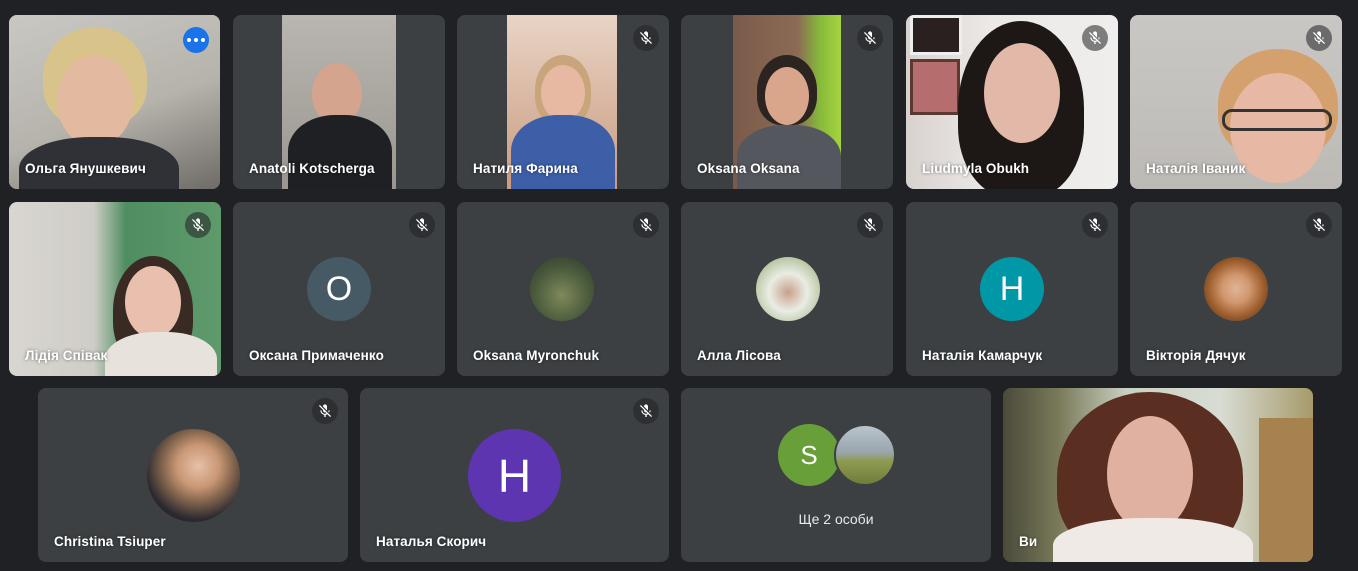  What do you see at coordinates (1196, 168) in the screenshot?
I see `participant-name: Наталія Іваник` at bounding box center [1196, 168].